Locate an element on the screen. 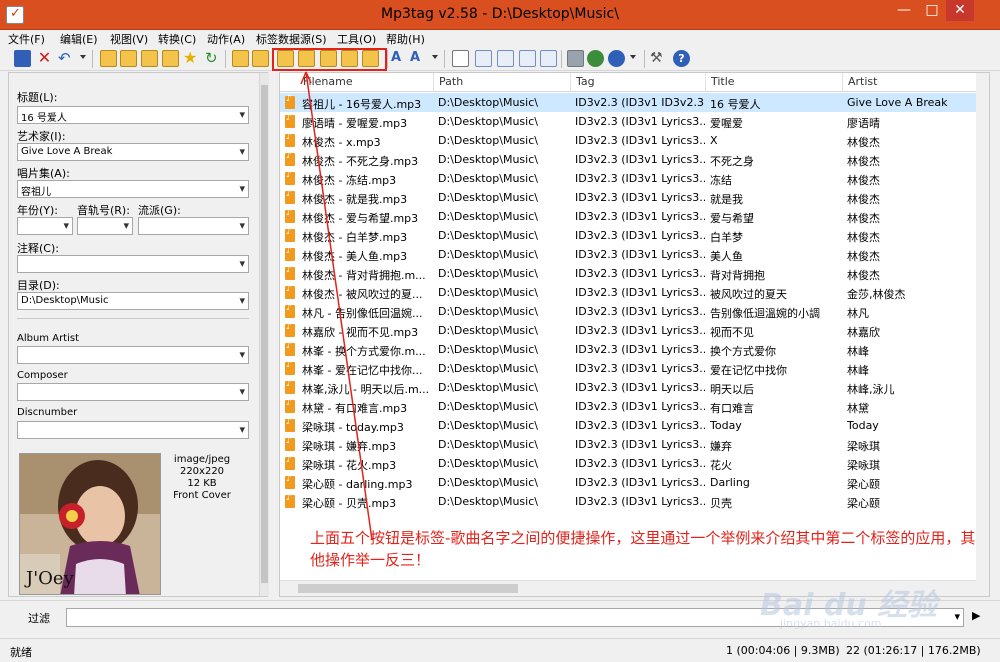 The width and height of the screenshot is (1000, 662). panel-divider is located at coordinates (133, 318).